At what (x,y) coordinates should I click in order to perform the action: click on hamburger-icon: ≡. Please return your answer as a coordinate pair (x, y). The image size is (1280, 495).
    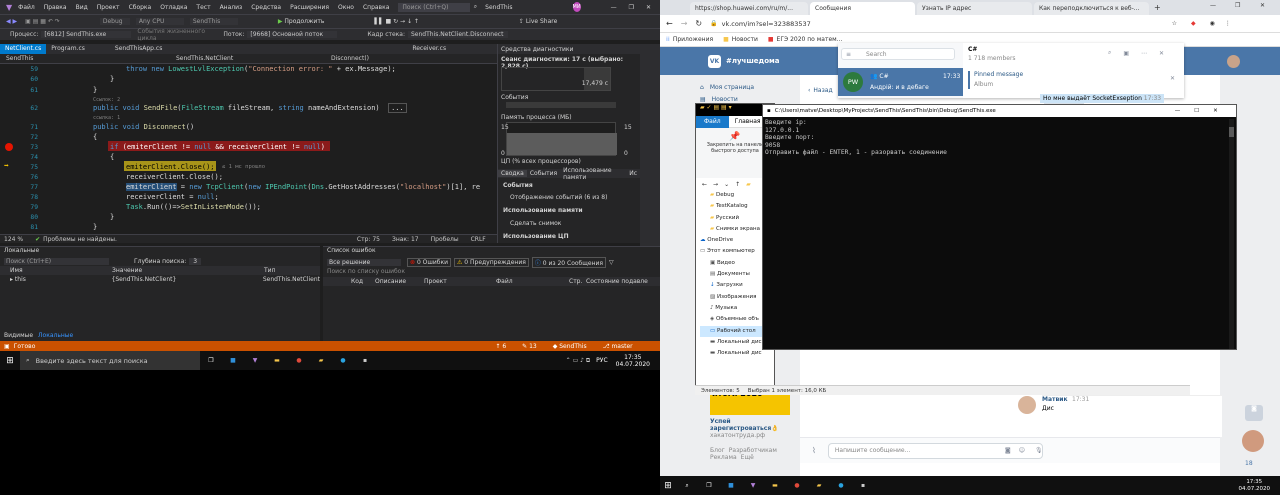
    Looking at the image, I should click on (848, 54).